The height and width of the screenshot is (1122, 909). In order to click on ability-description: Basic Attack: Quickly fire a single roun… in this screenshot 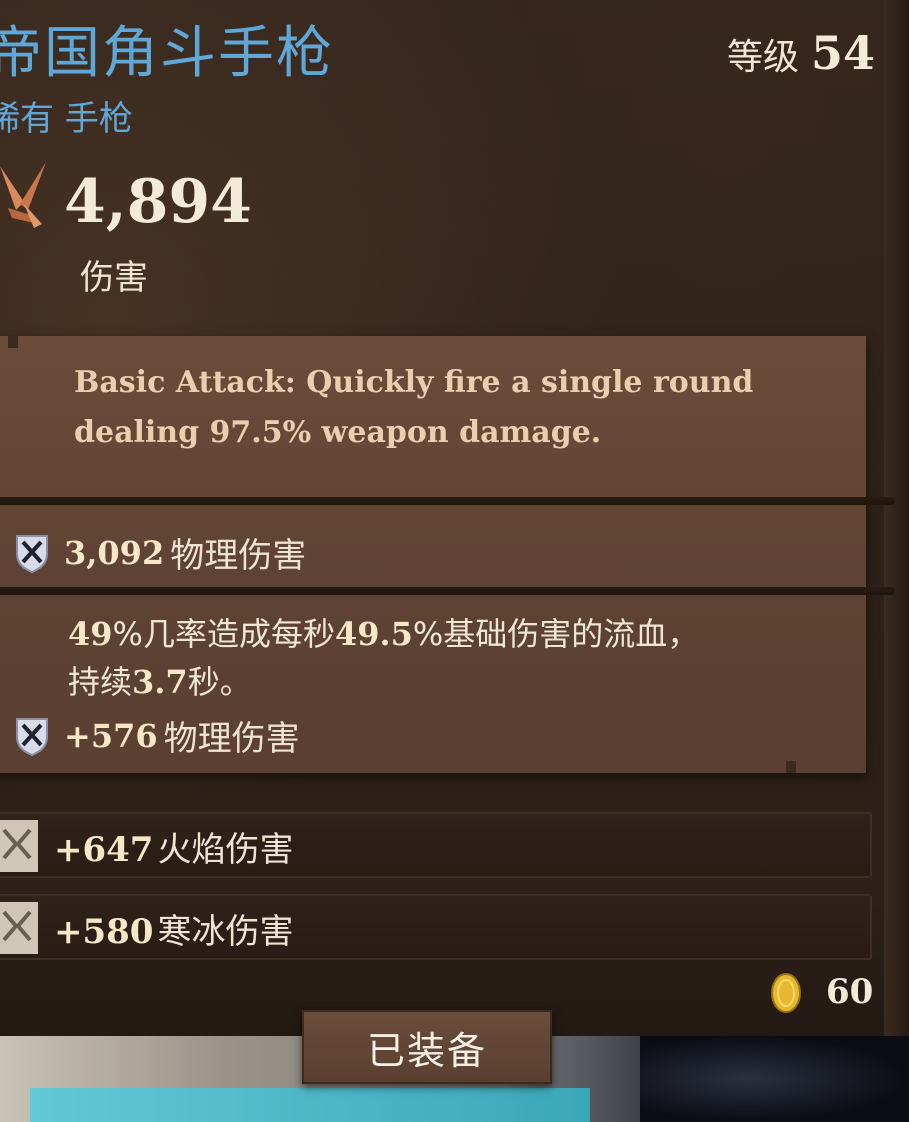, I will do `click(414, 407)`.